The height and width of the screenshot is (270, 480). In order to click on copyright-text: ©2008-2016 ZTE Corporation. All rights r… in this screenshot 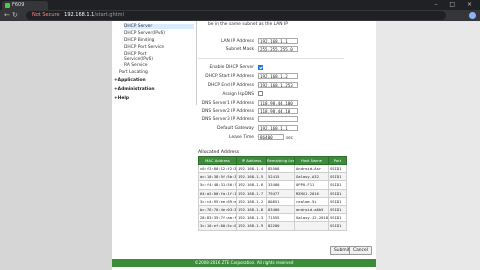, I will do `click(244, 262)`.